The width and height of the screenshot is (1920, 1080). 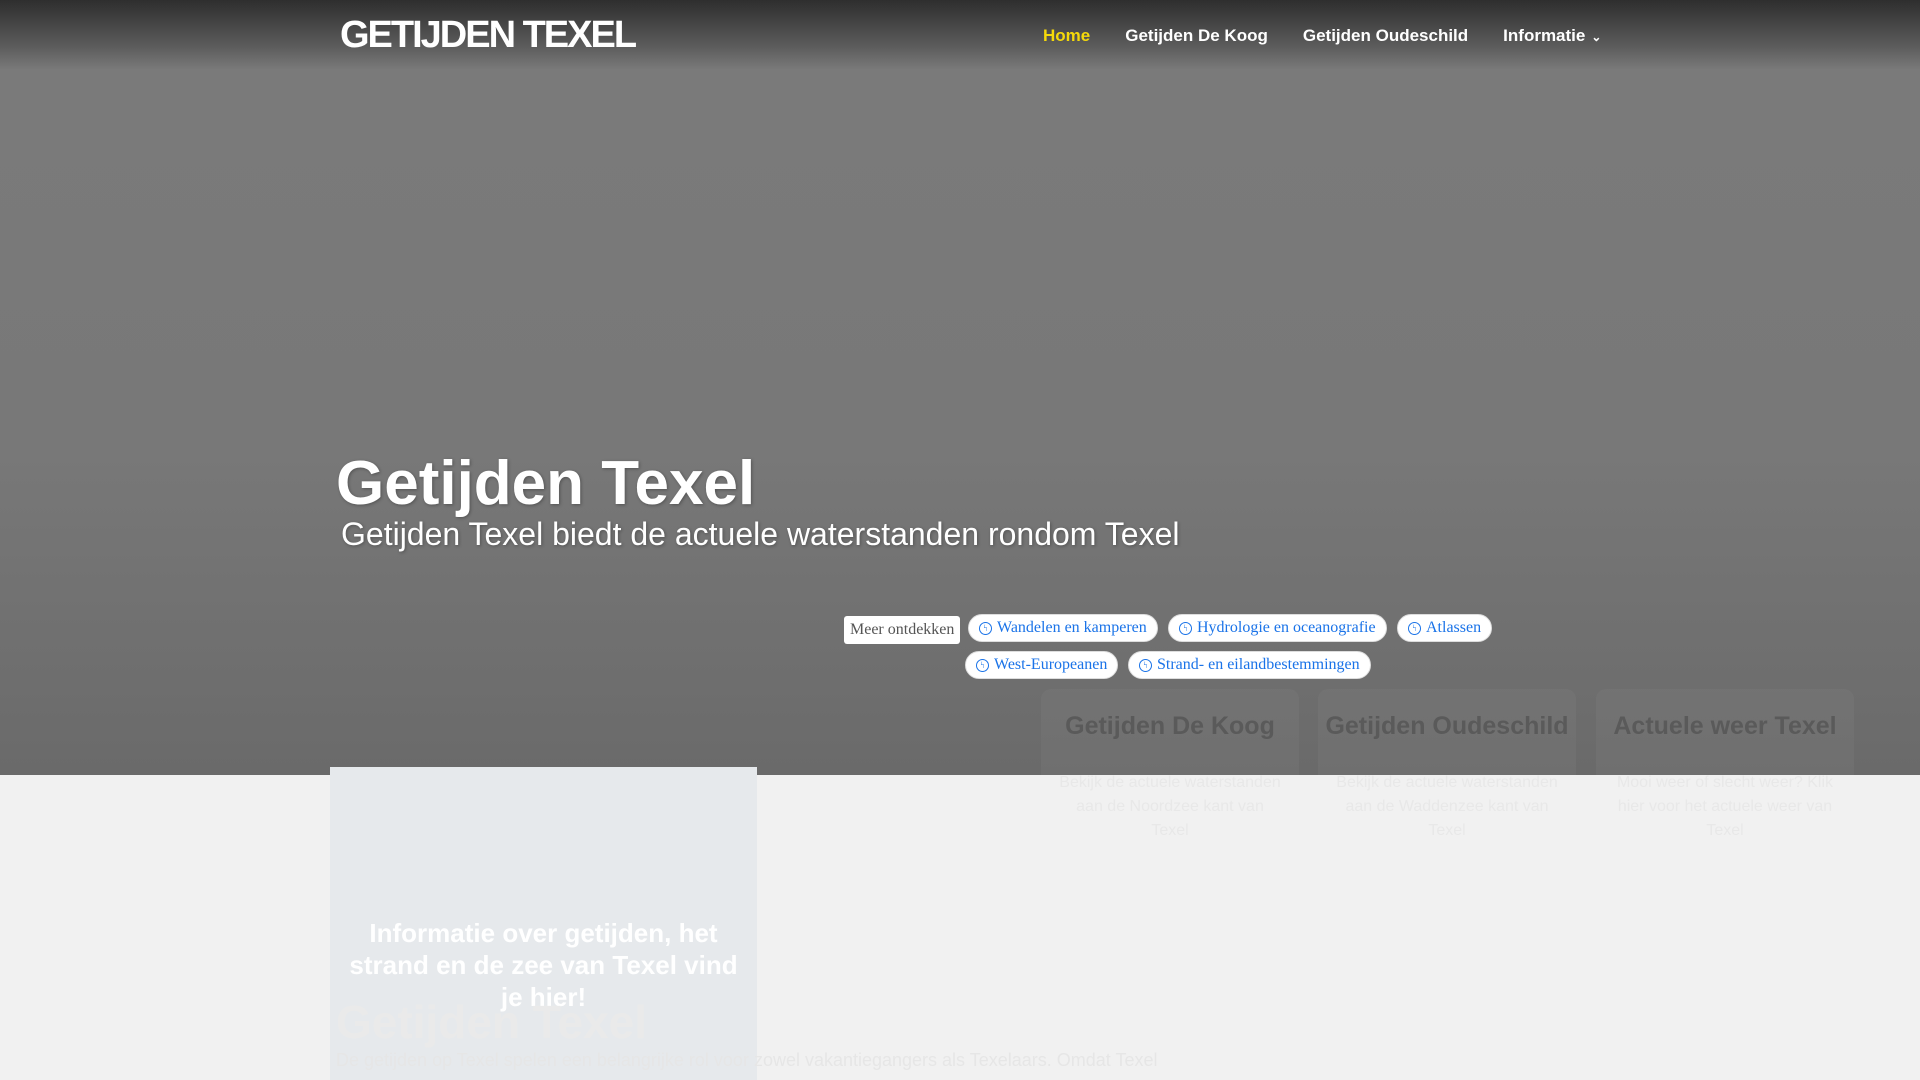 I want to click on chip-west-europeanen: ϟ West-Europeanen, so click(x=1042, y=665).